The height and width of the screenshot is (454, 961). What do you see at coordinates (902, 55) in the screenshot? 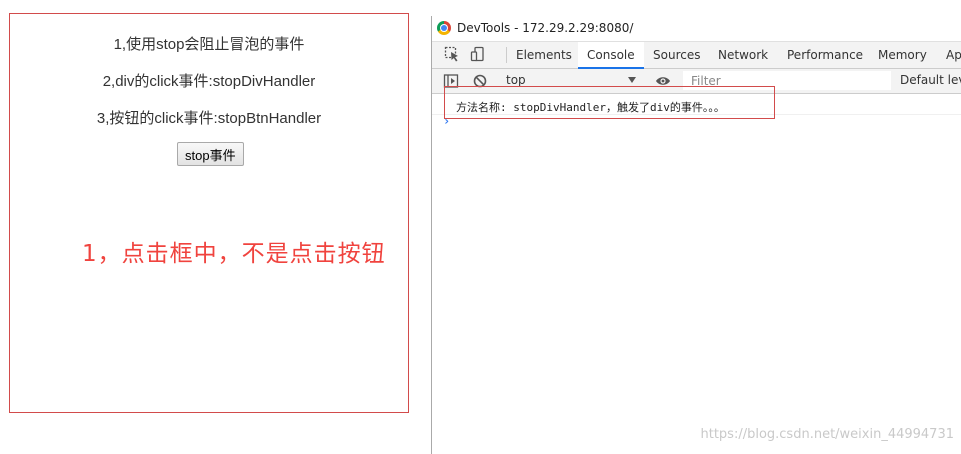
I see `tab-memory: Memory` at bounding box center [902, 55].